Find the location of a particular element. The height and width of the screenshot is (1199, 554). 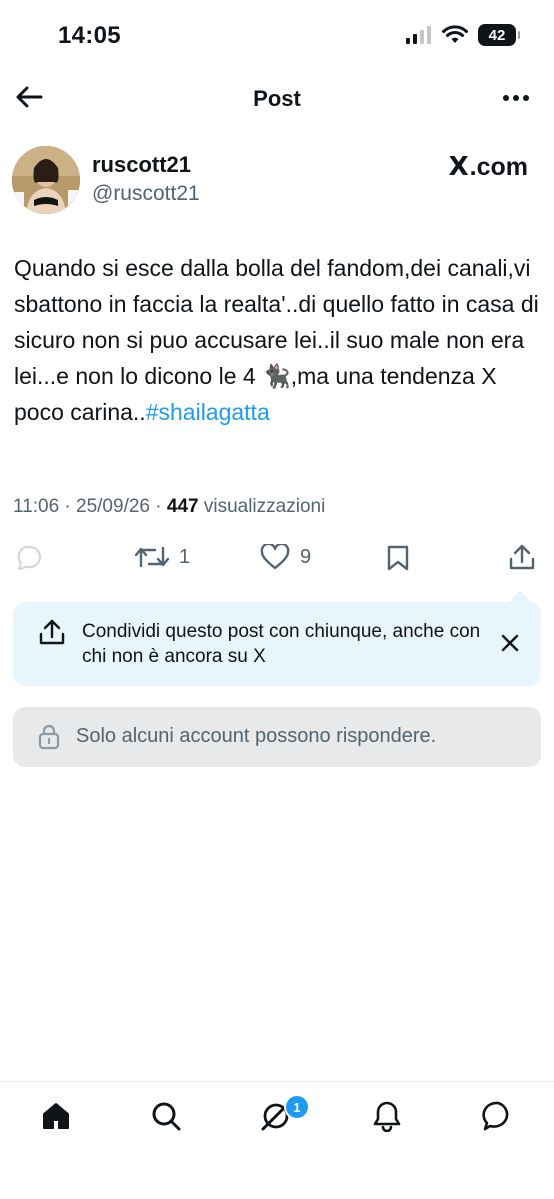

hashtag-link: #shailagatta is located at coordinates (208, 412).